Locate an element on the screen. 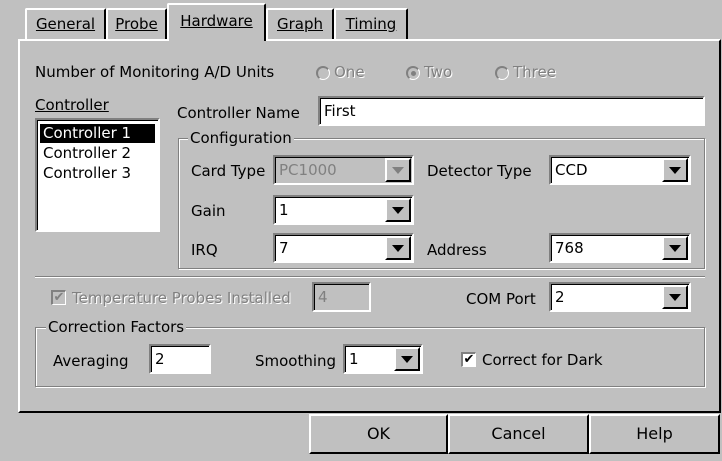  address-select: 768 is located at coordinates (620, 248).